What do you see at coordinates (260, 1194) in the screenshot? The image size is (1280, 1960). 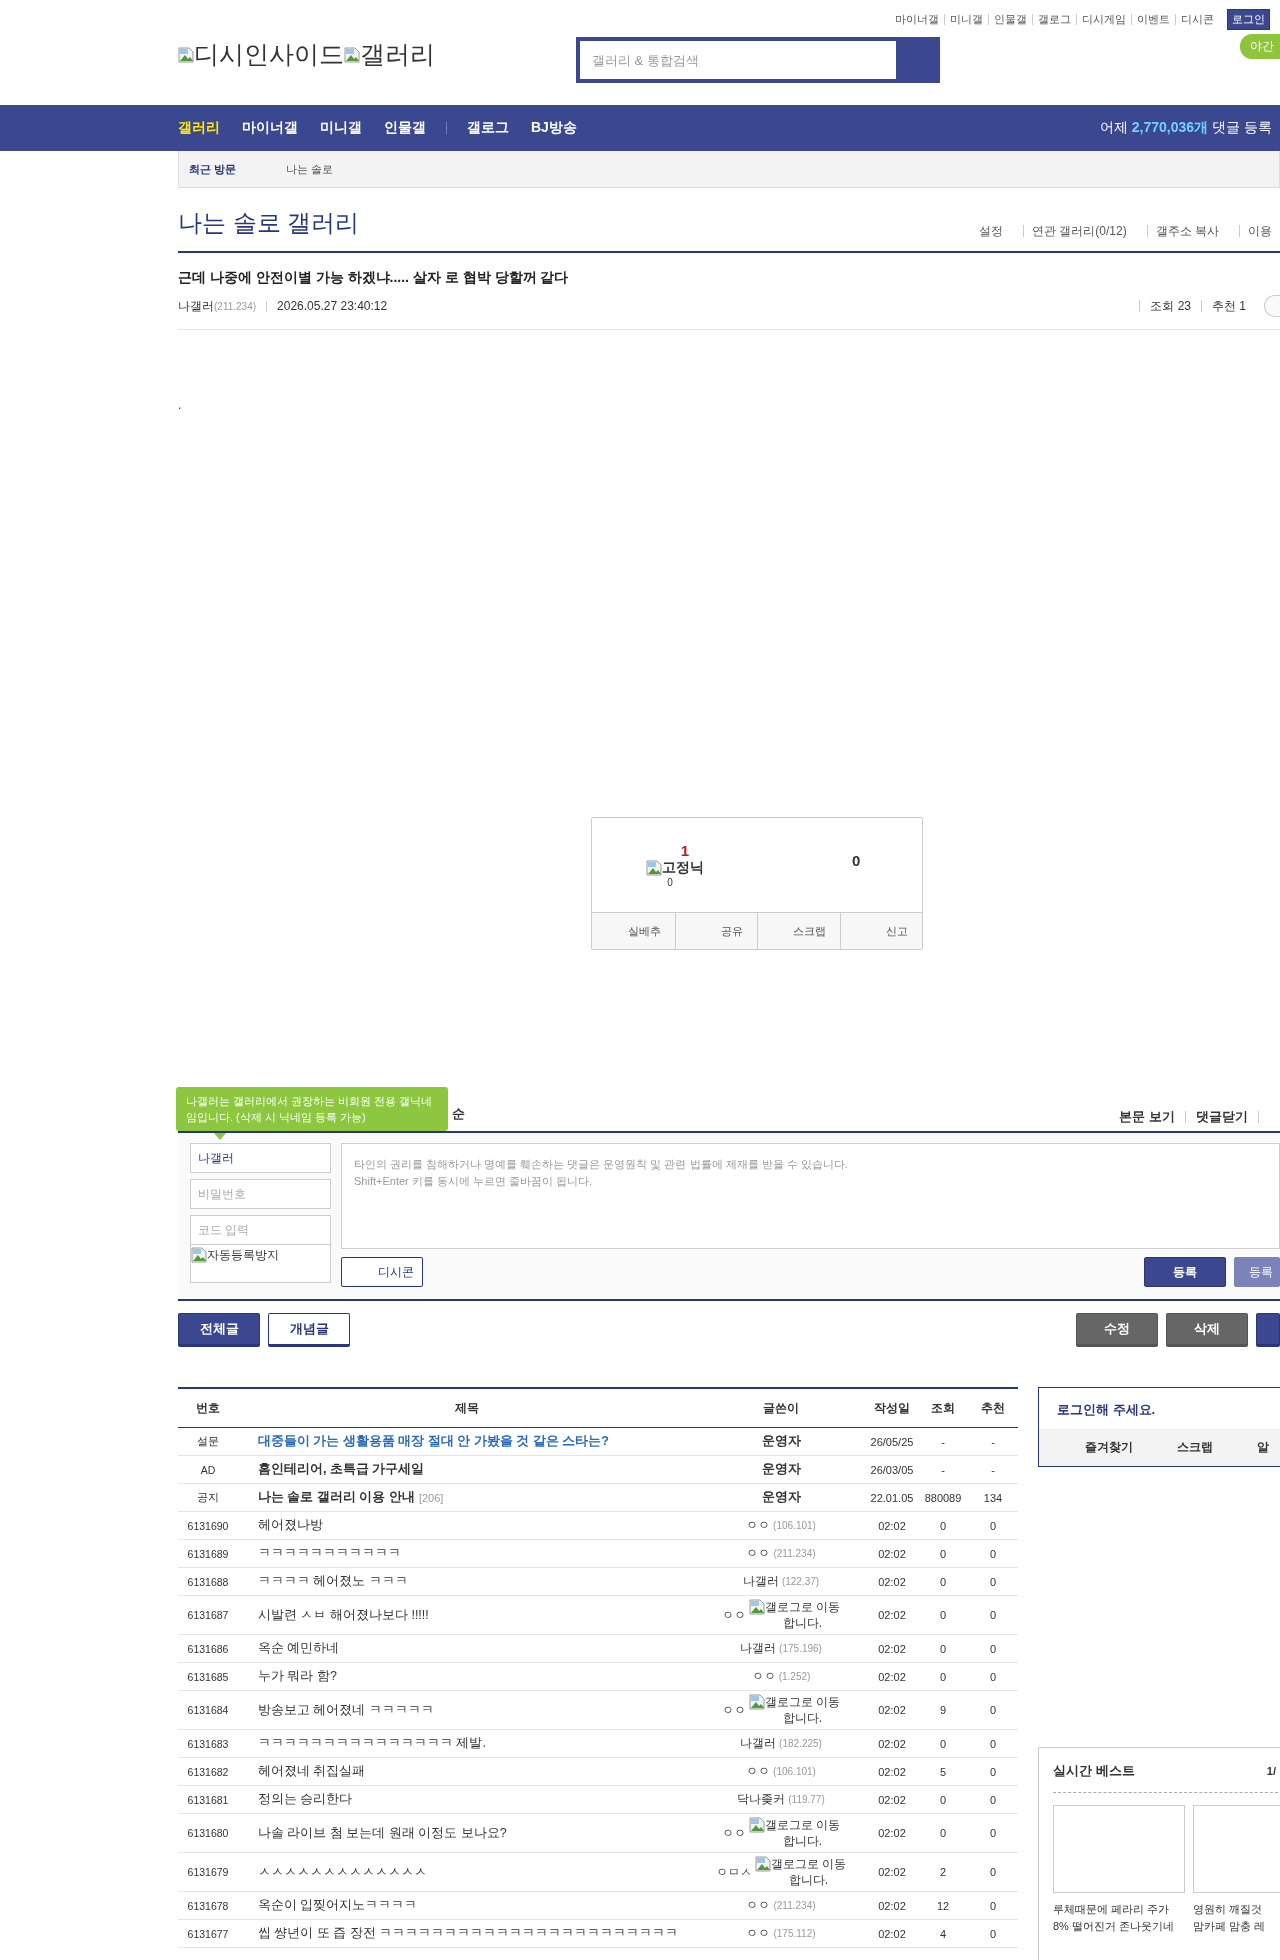 I see `password-field: 비밀번호` at bounding box center [260, 1194].